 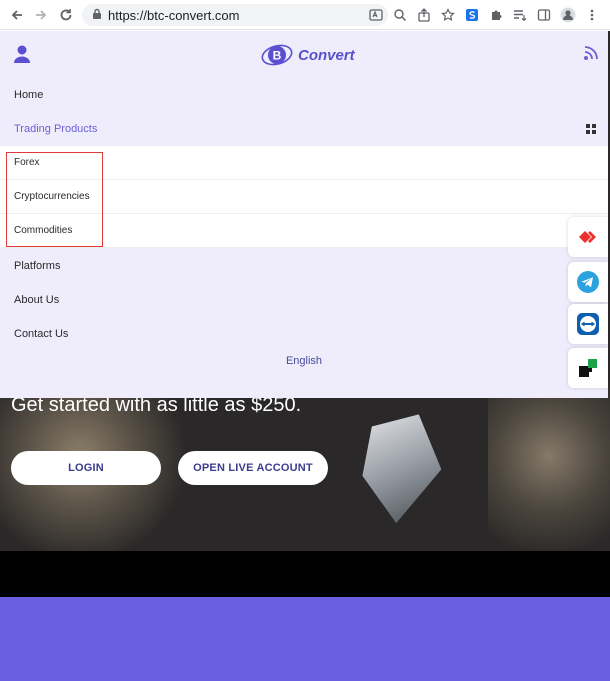 What do you see at coordinates (376, 15) in the screenshot?
I see `translate-icon` at bounding box center [376, 15].